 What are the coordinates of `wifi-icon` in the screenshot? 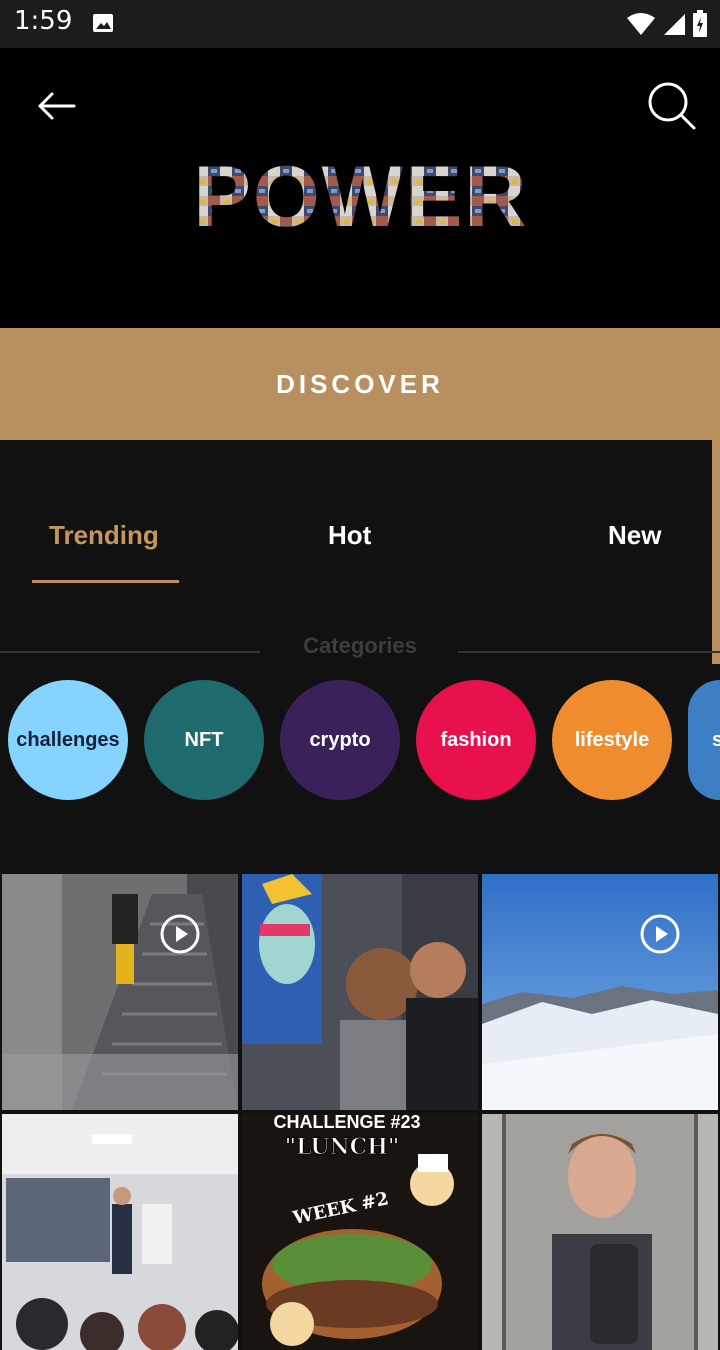 It's located at (641, 24).